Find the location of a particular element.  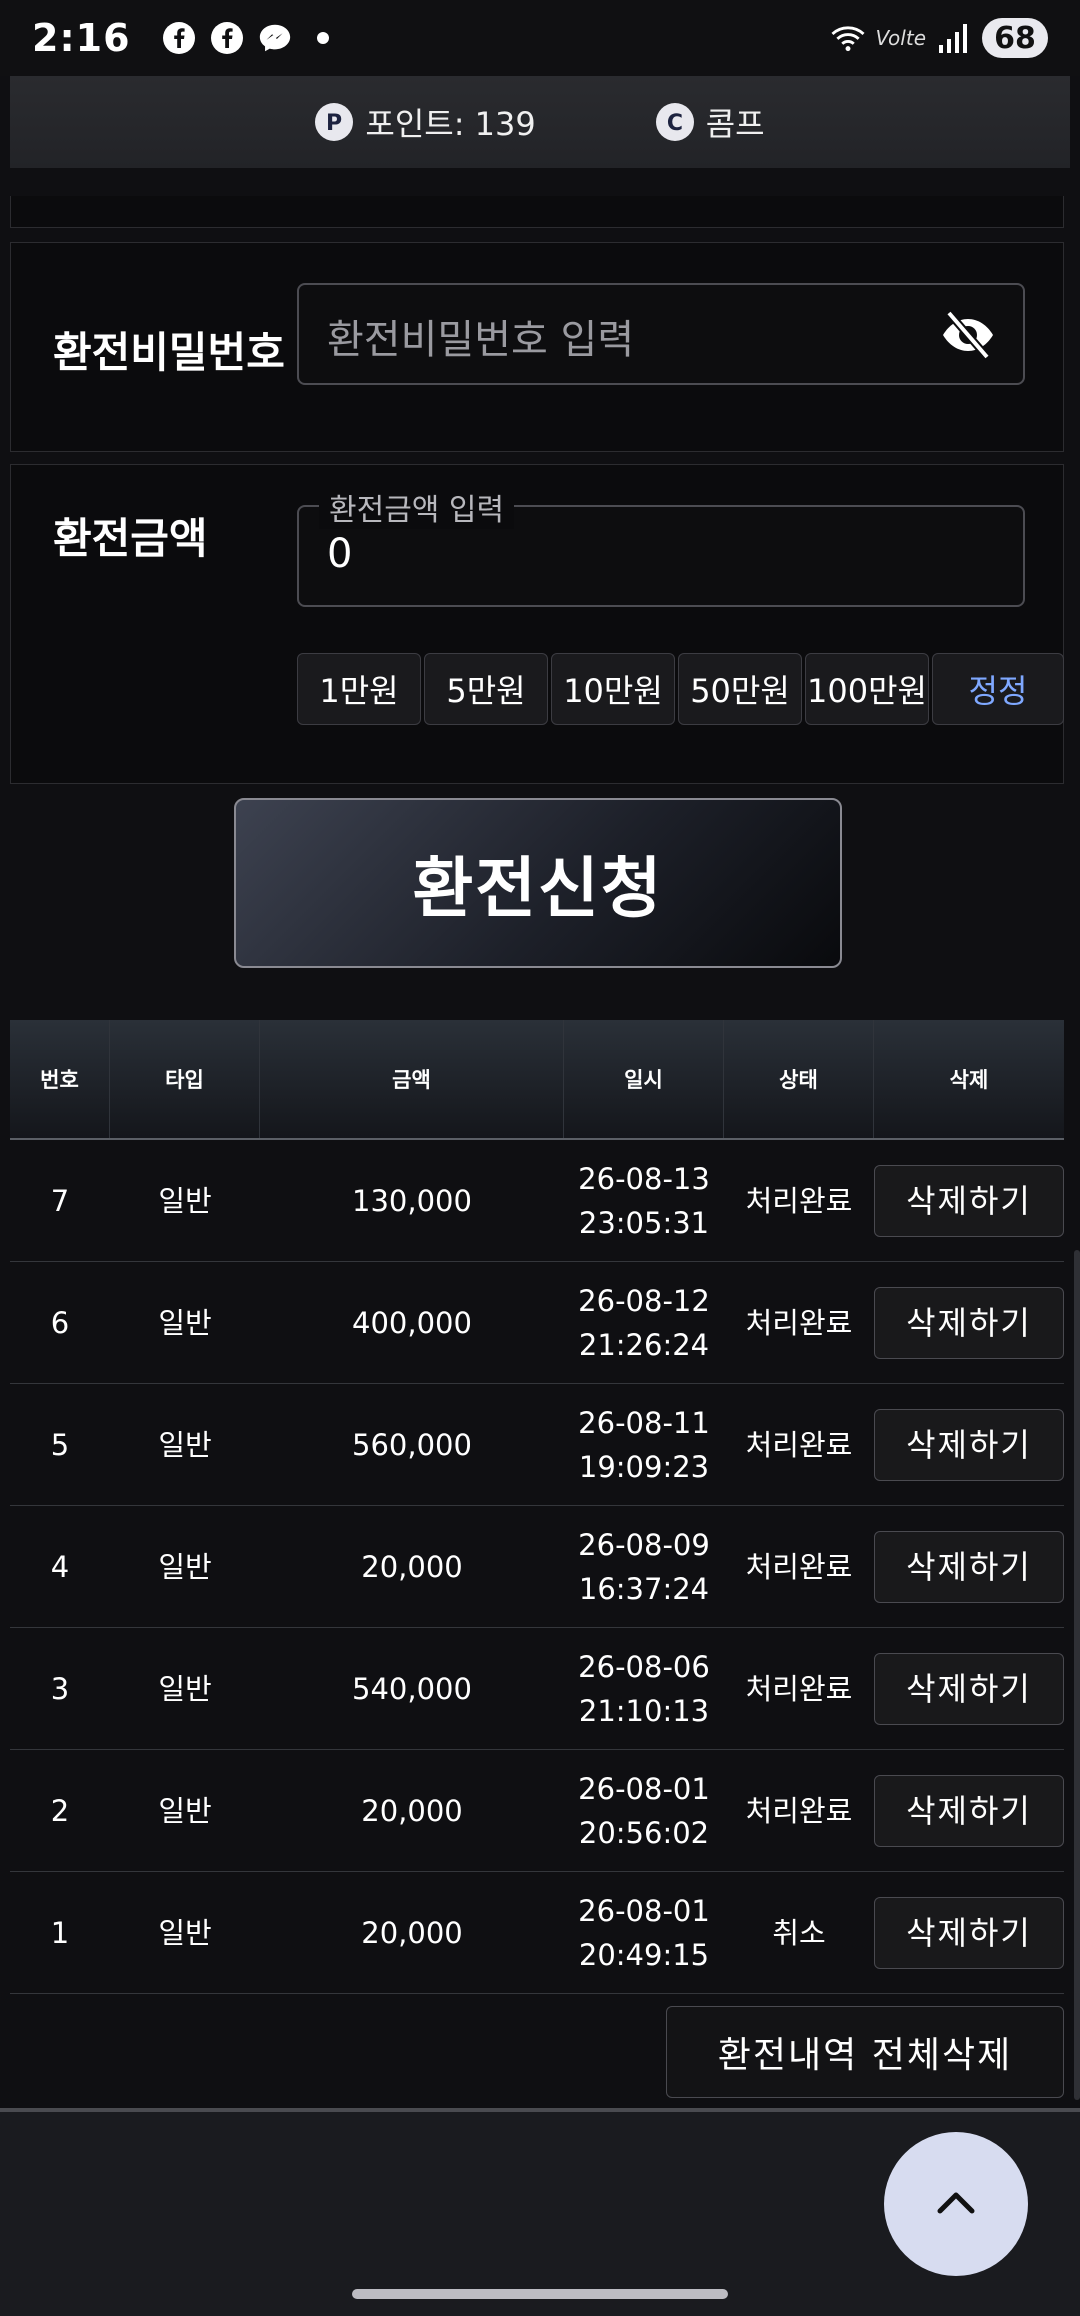

eye-off-icon is located at coordinates (968, 335).